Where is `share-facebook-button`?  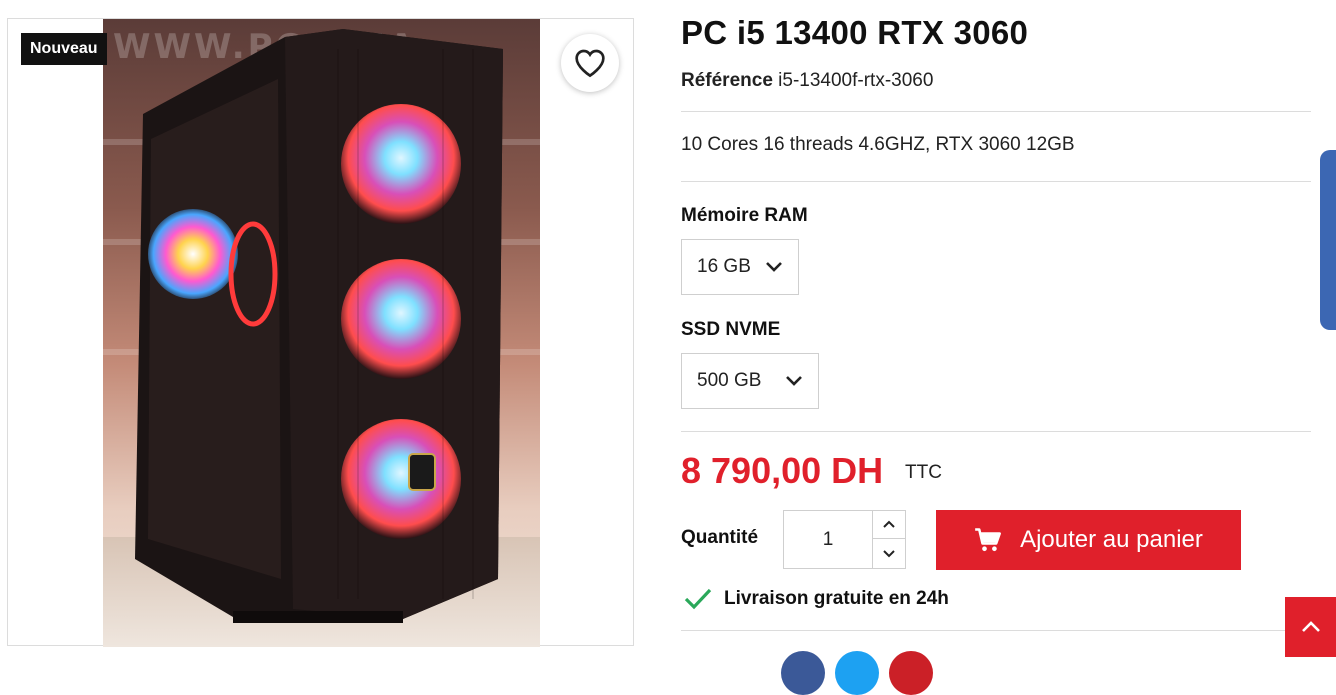
share-facebook-button is located at coordinates (803, 673).